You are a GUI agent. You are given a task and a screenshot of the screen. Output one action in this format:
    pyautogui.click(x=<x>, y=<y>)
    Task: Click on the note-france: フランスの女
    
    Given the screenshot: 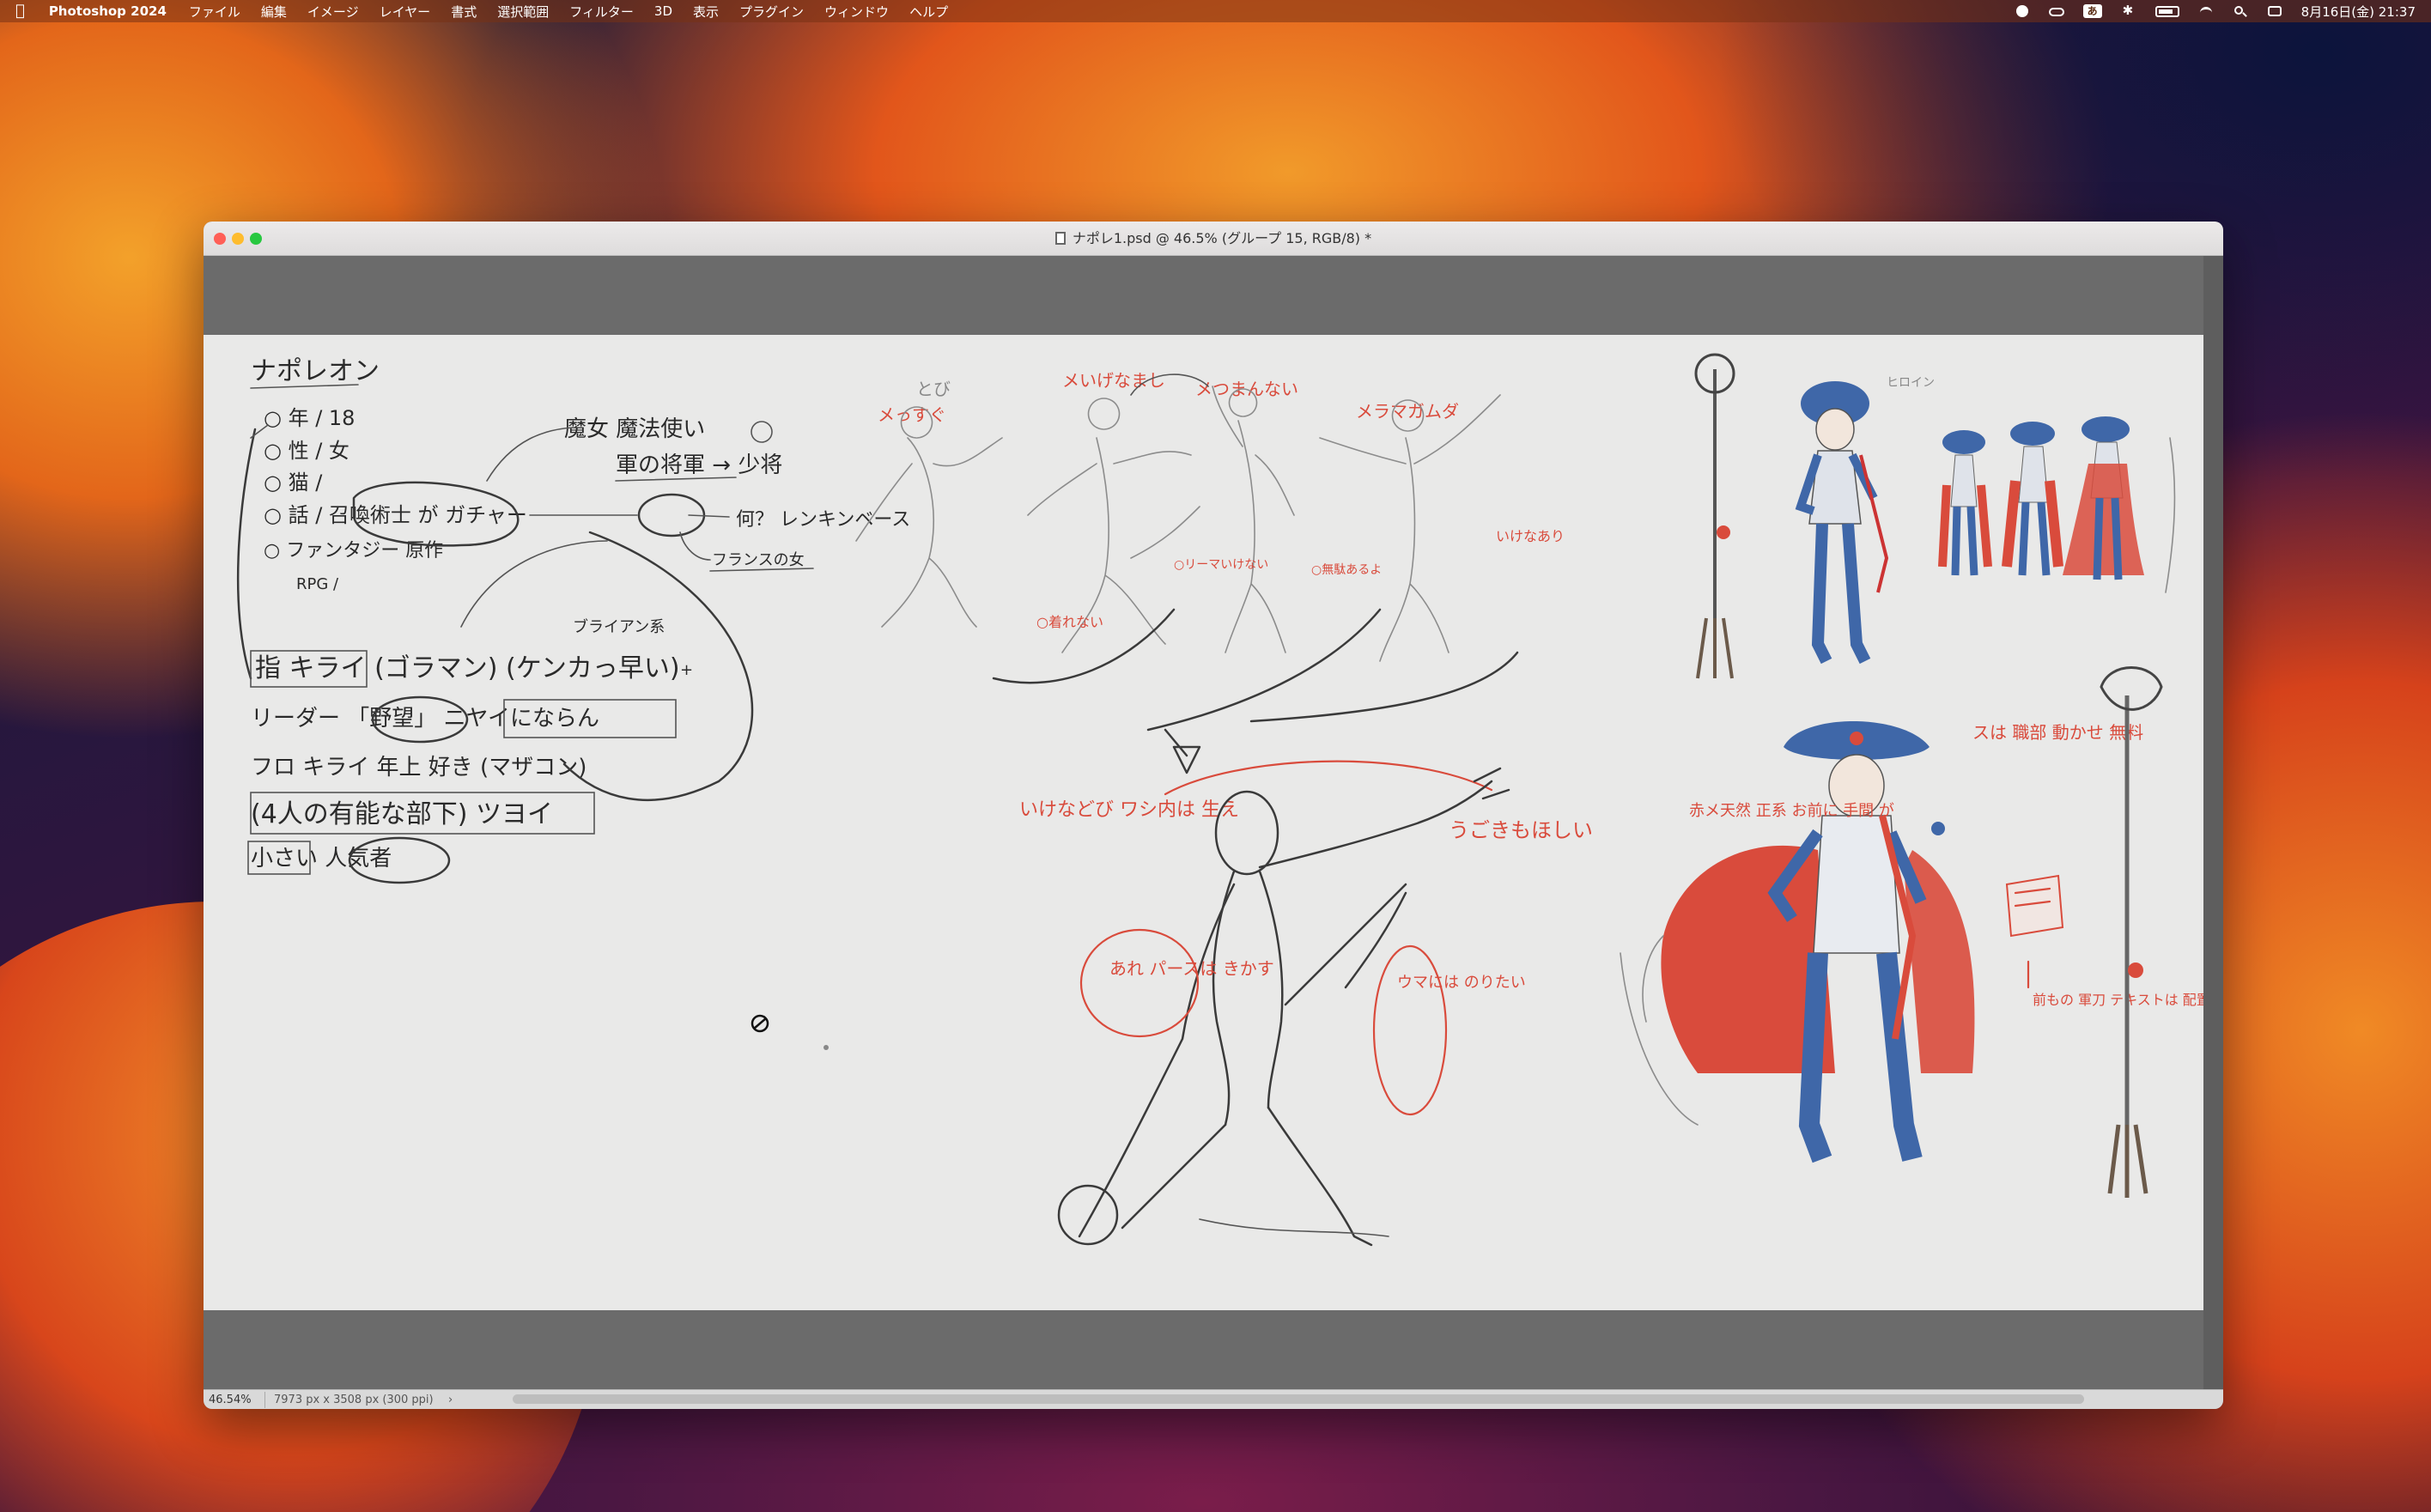 What is the action you would take?
    pyautogui.click(x=758, y=560)
    